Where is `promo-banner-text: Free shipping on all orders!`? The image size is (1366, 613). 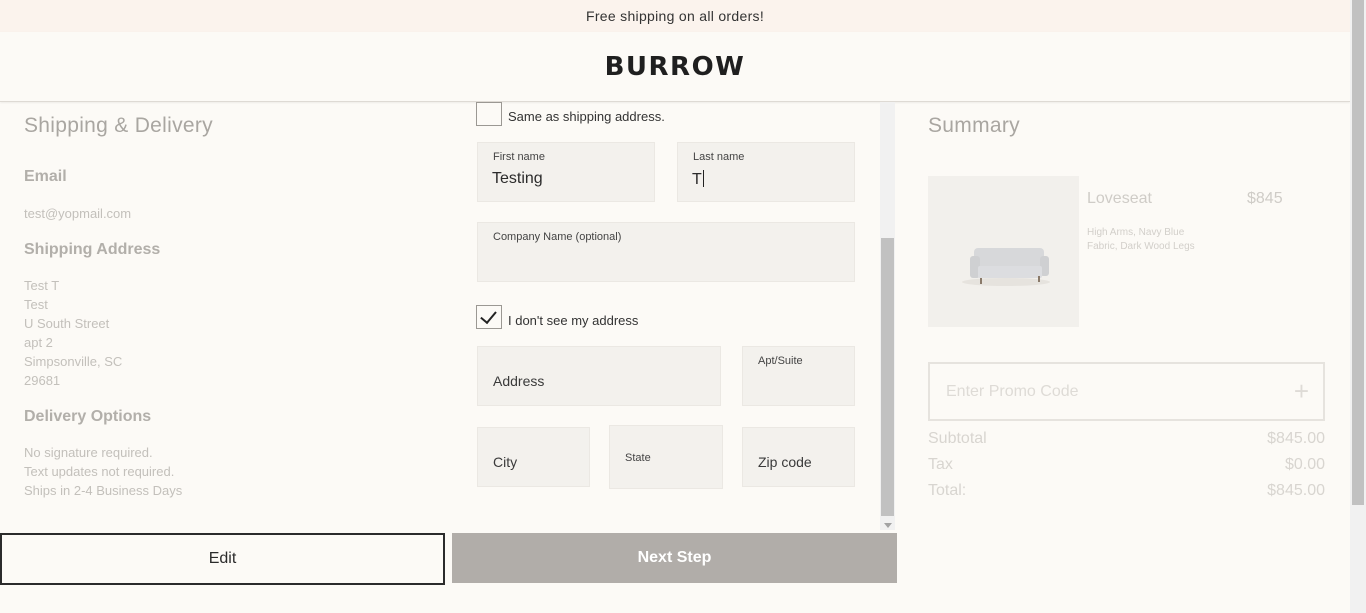
promo-banner-text: Free shipping on all orders! is located at coordinates (675, 16).